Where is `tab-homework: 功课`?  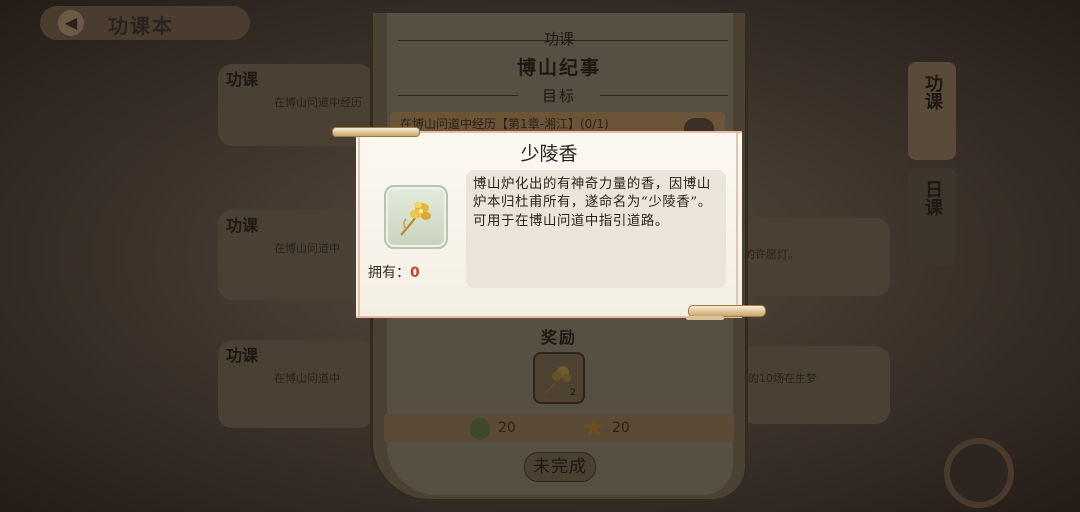
tab-homework: 功课 is located at coordinates (932, 111).